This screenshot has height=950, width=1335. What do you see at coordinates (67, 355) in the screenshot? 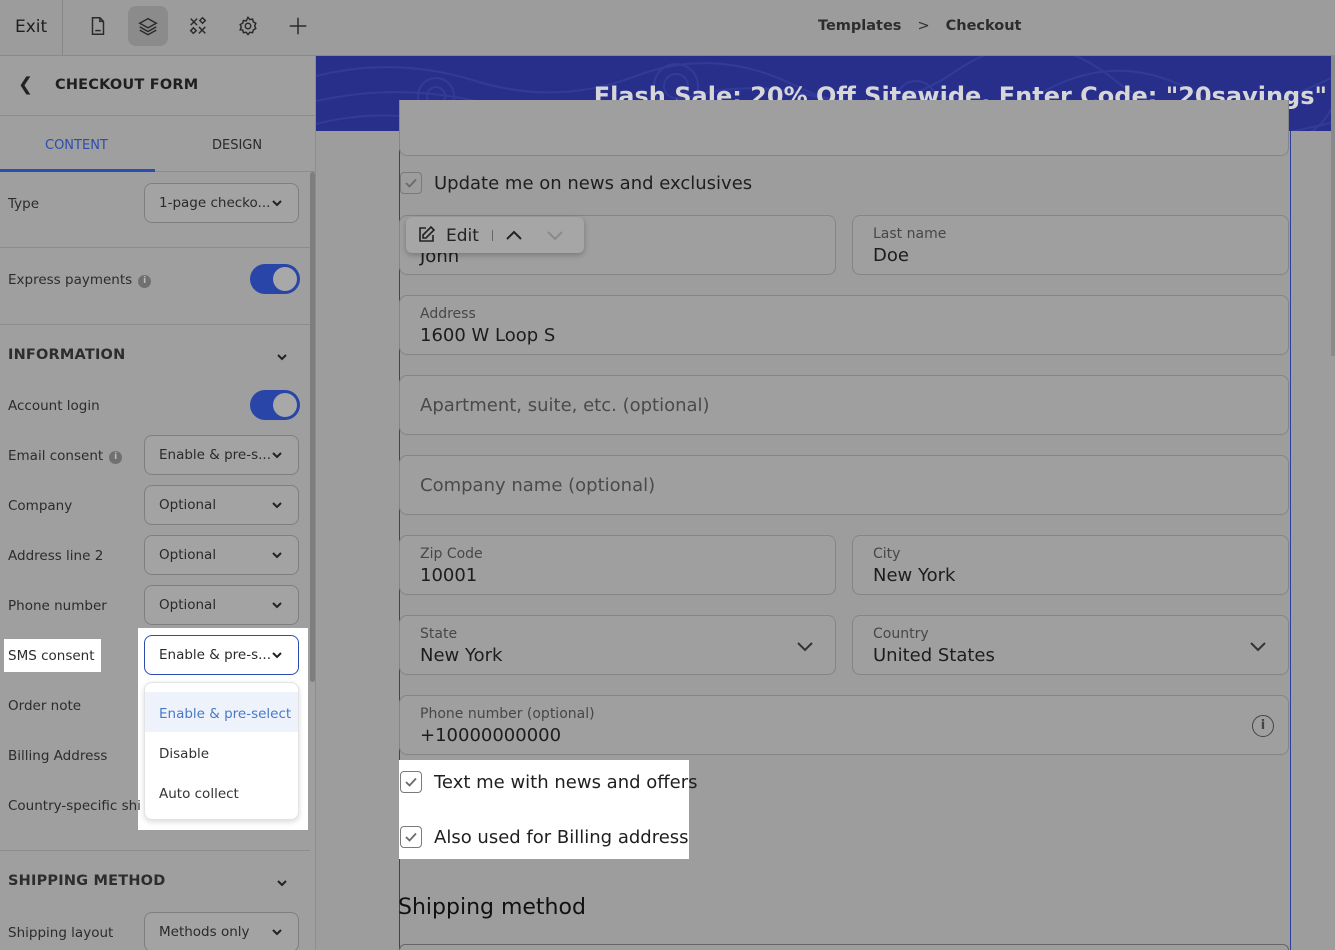
I see `information-section-title: INFORMATION` at bounding box center [67, 355].